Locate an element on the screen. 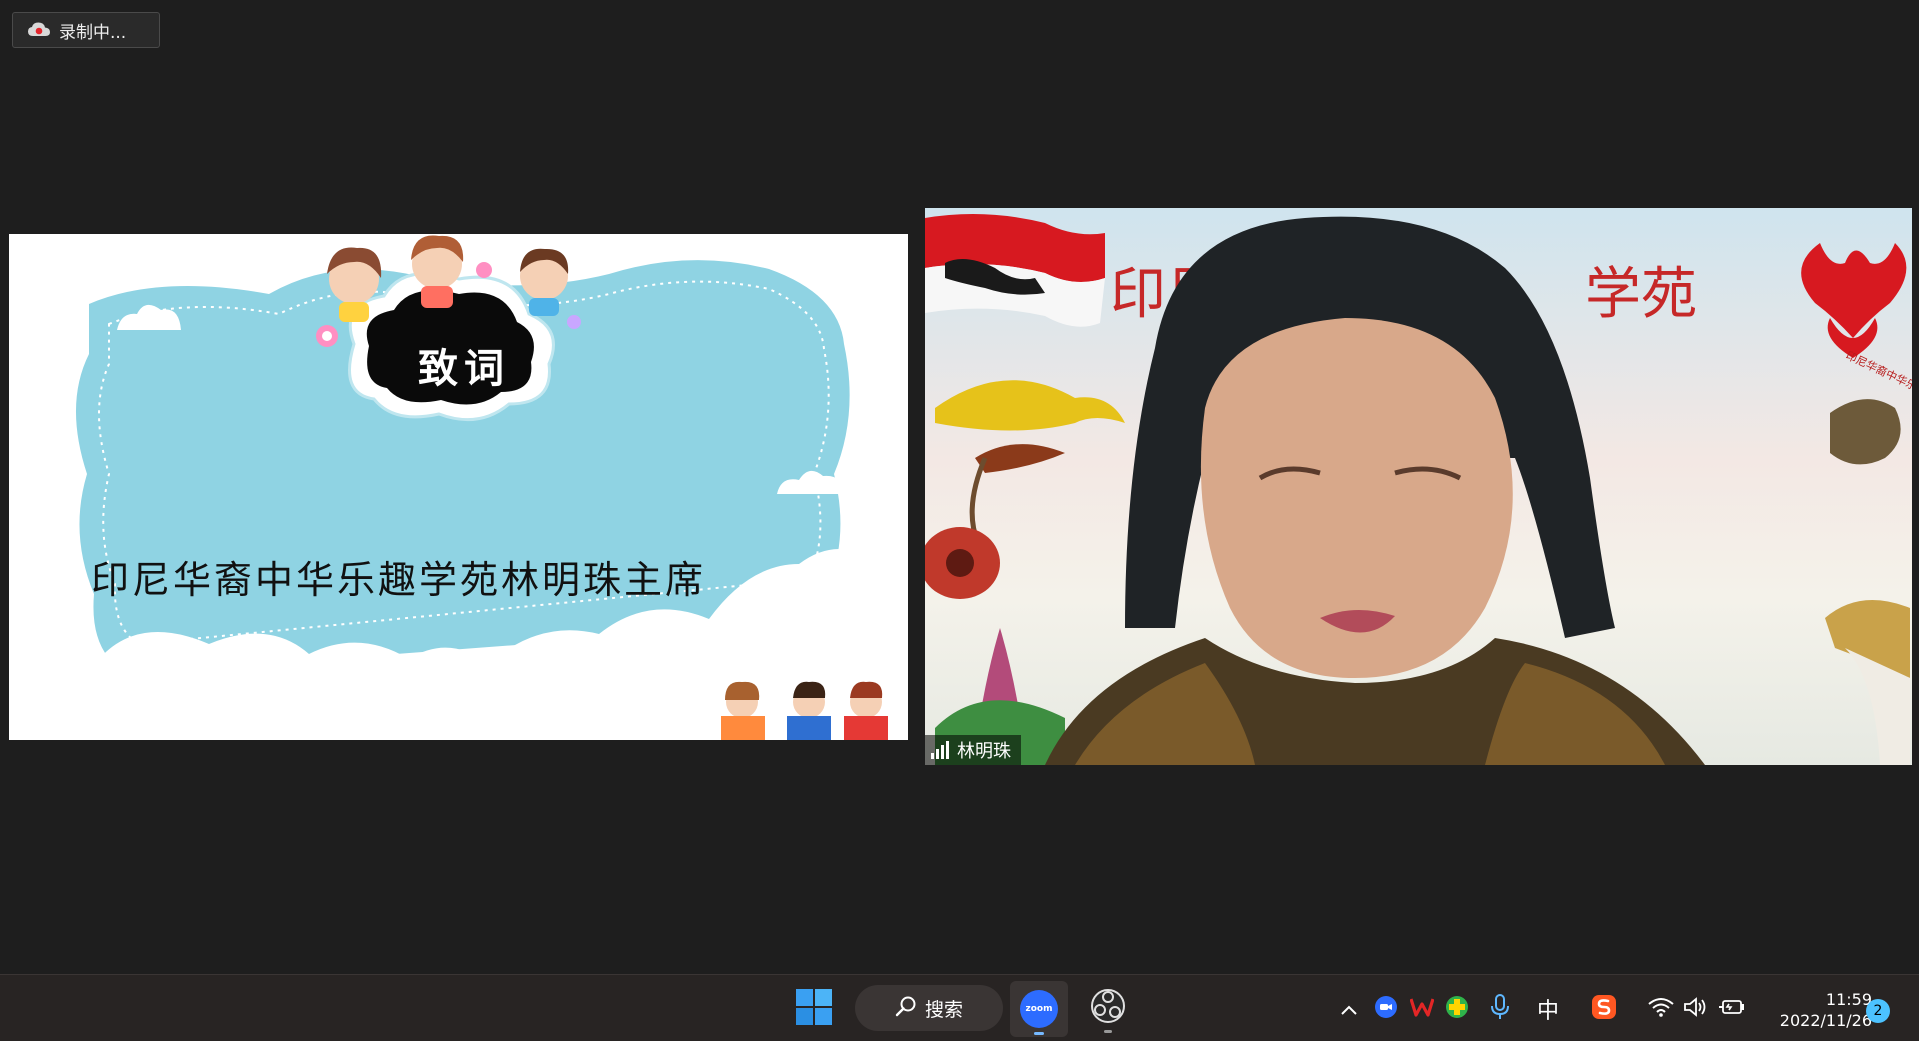 The image size is (1919, 1041). battery-icon is located at coordinates (1732, 1009).